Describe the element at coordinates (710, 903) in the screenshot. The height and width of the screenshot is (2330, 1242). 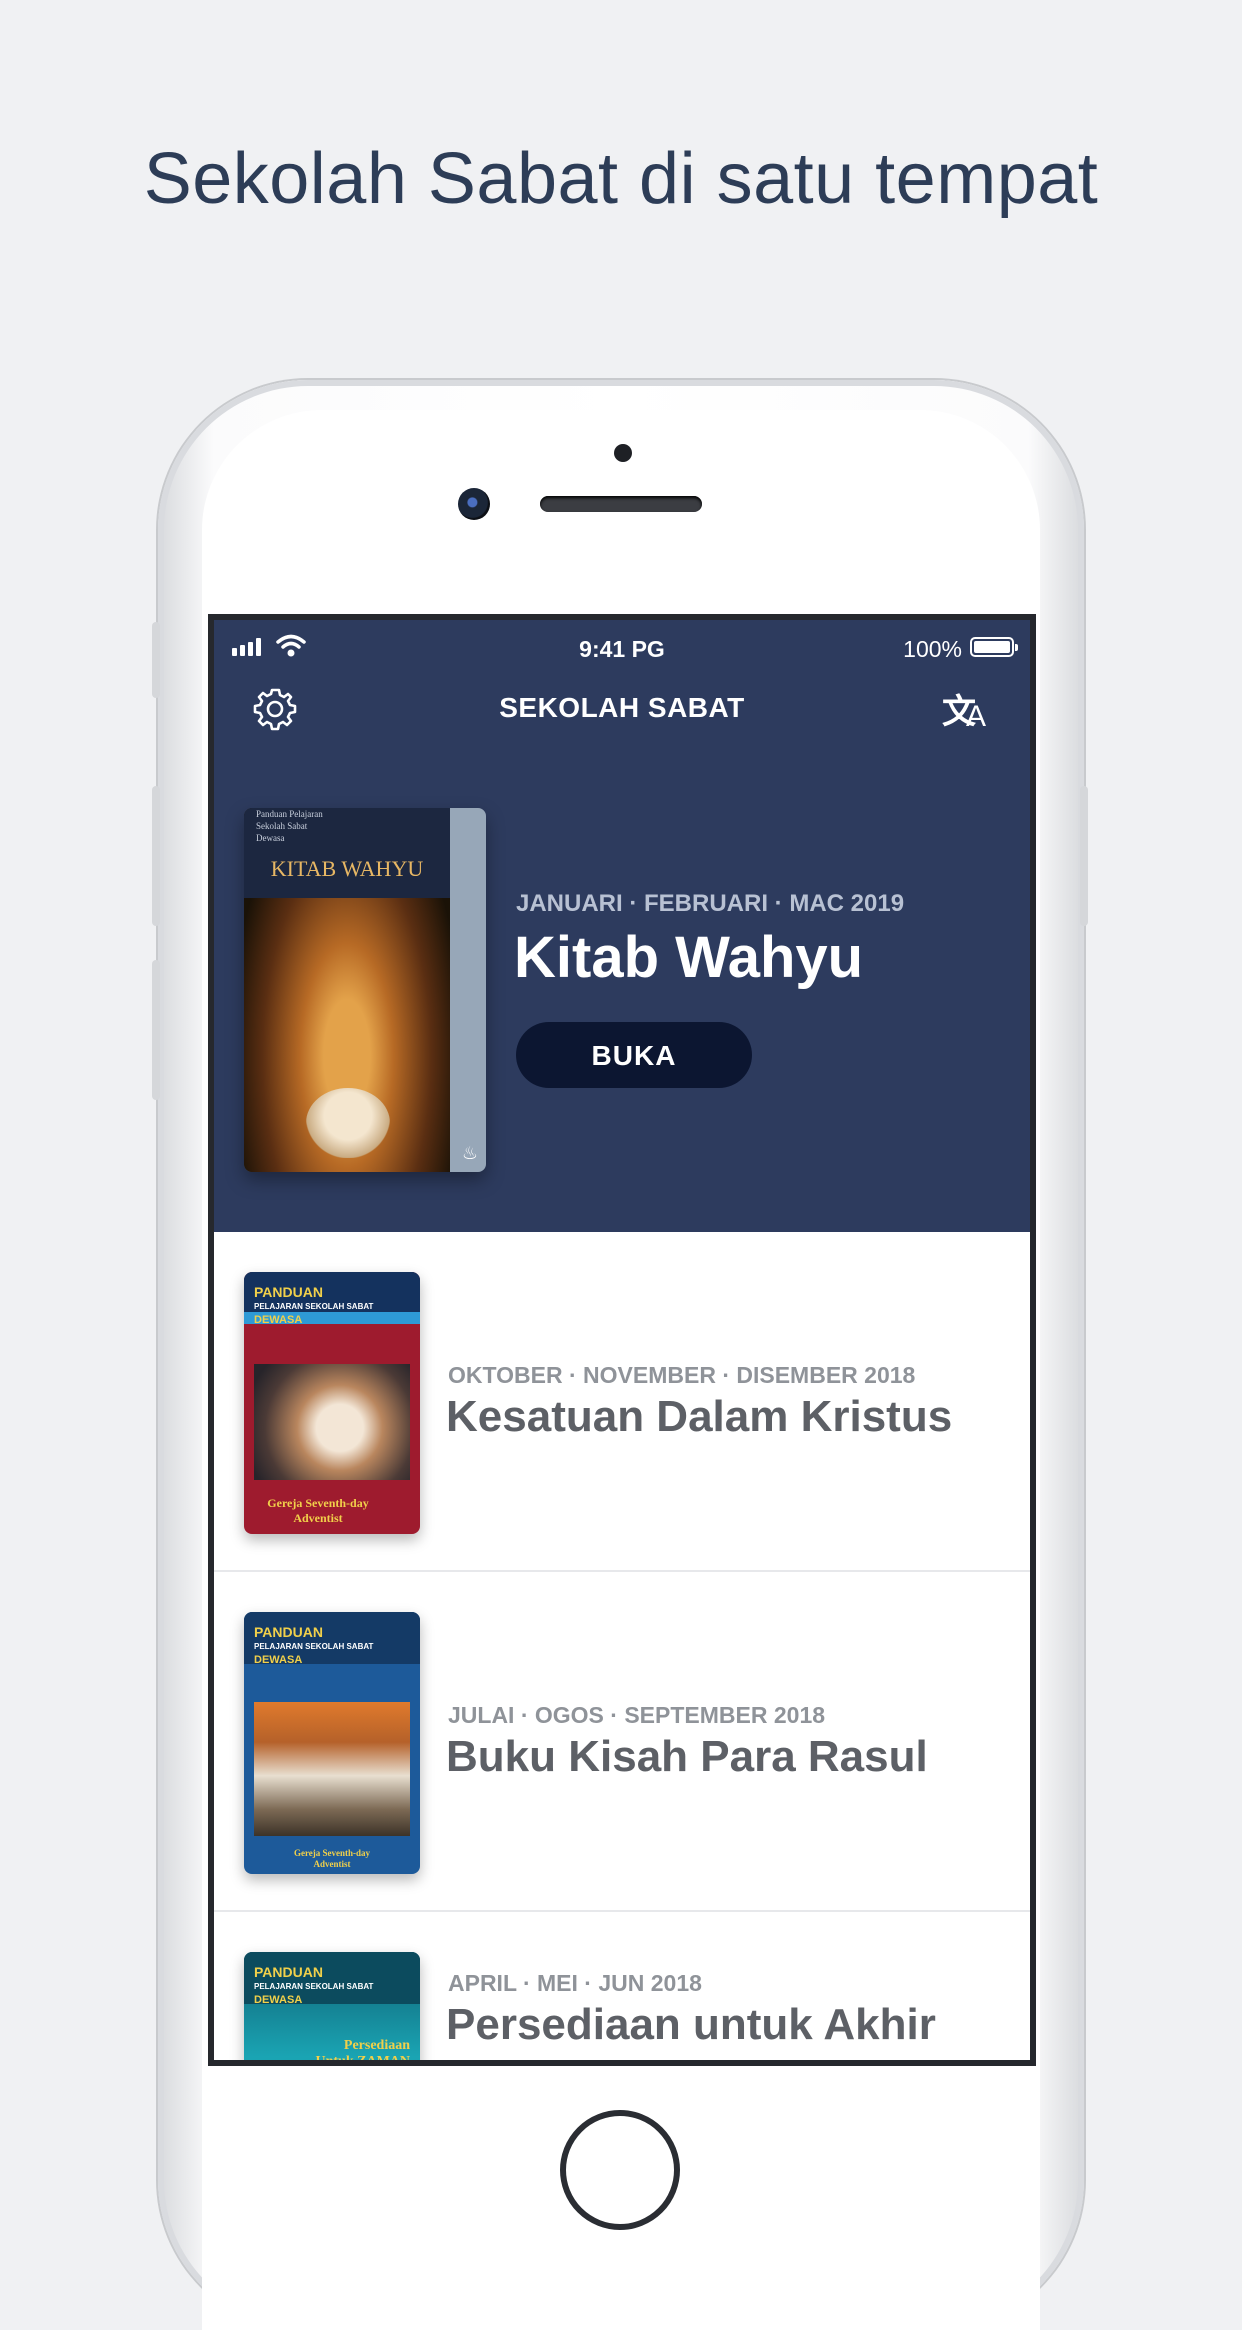
I see `featured-period: JANUARI · FEBRUARI · MAC 2019` at that location.